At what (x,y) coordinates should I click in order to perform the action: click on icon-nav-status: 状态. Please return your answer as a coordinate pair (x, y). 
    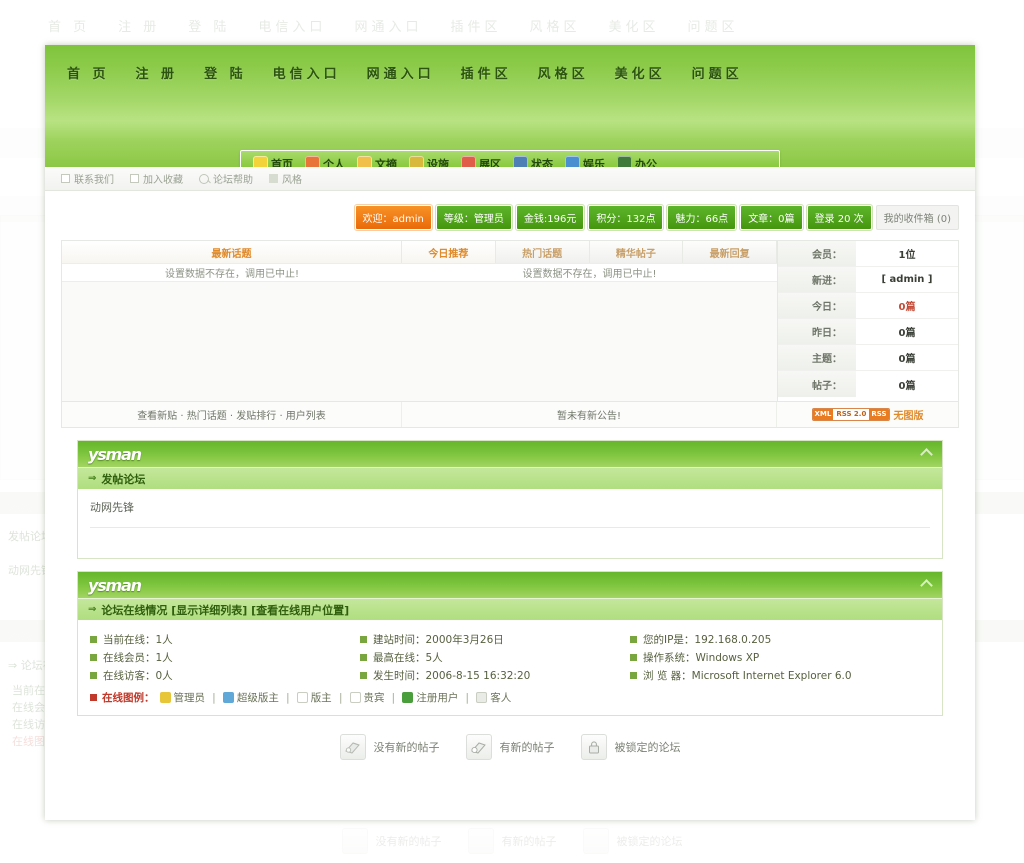
    Looking at the image, I should click on (533, 162).